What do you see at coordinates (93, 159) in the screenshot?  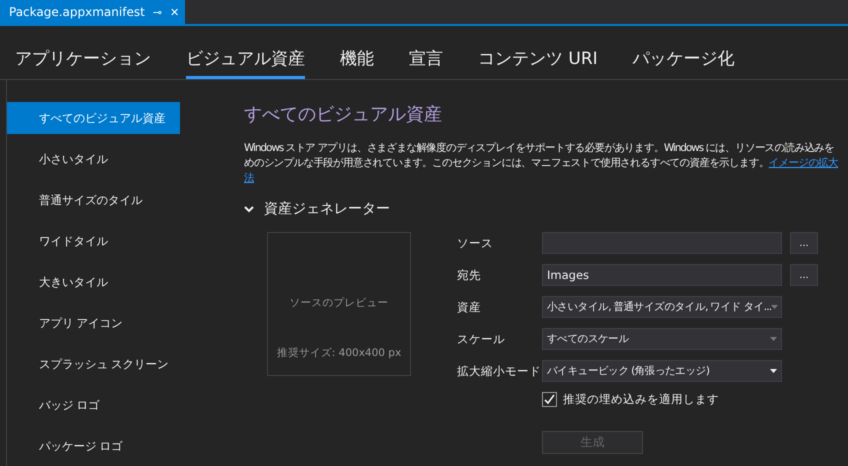 I see `sidebar-item: 小さいタイル` at bounding box center [93, 159].